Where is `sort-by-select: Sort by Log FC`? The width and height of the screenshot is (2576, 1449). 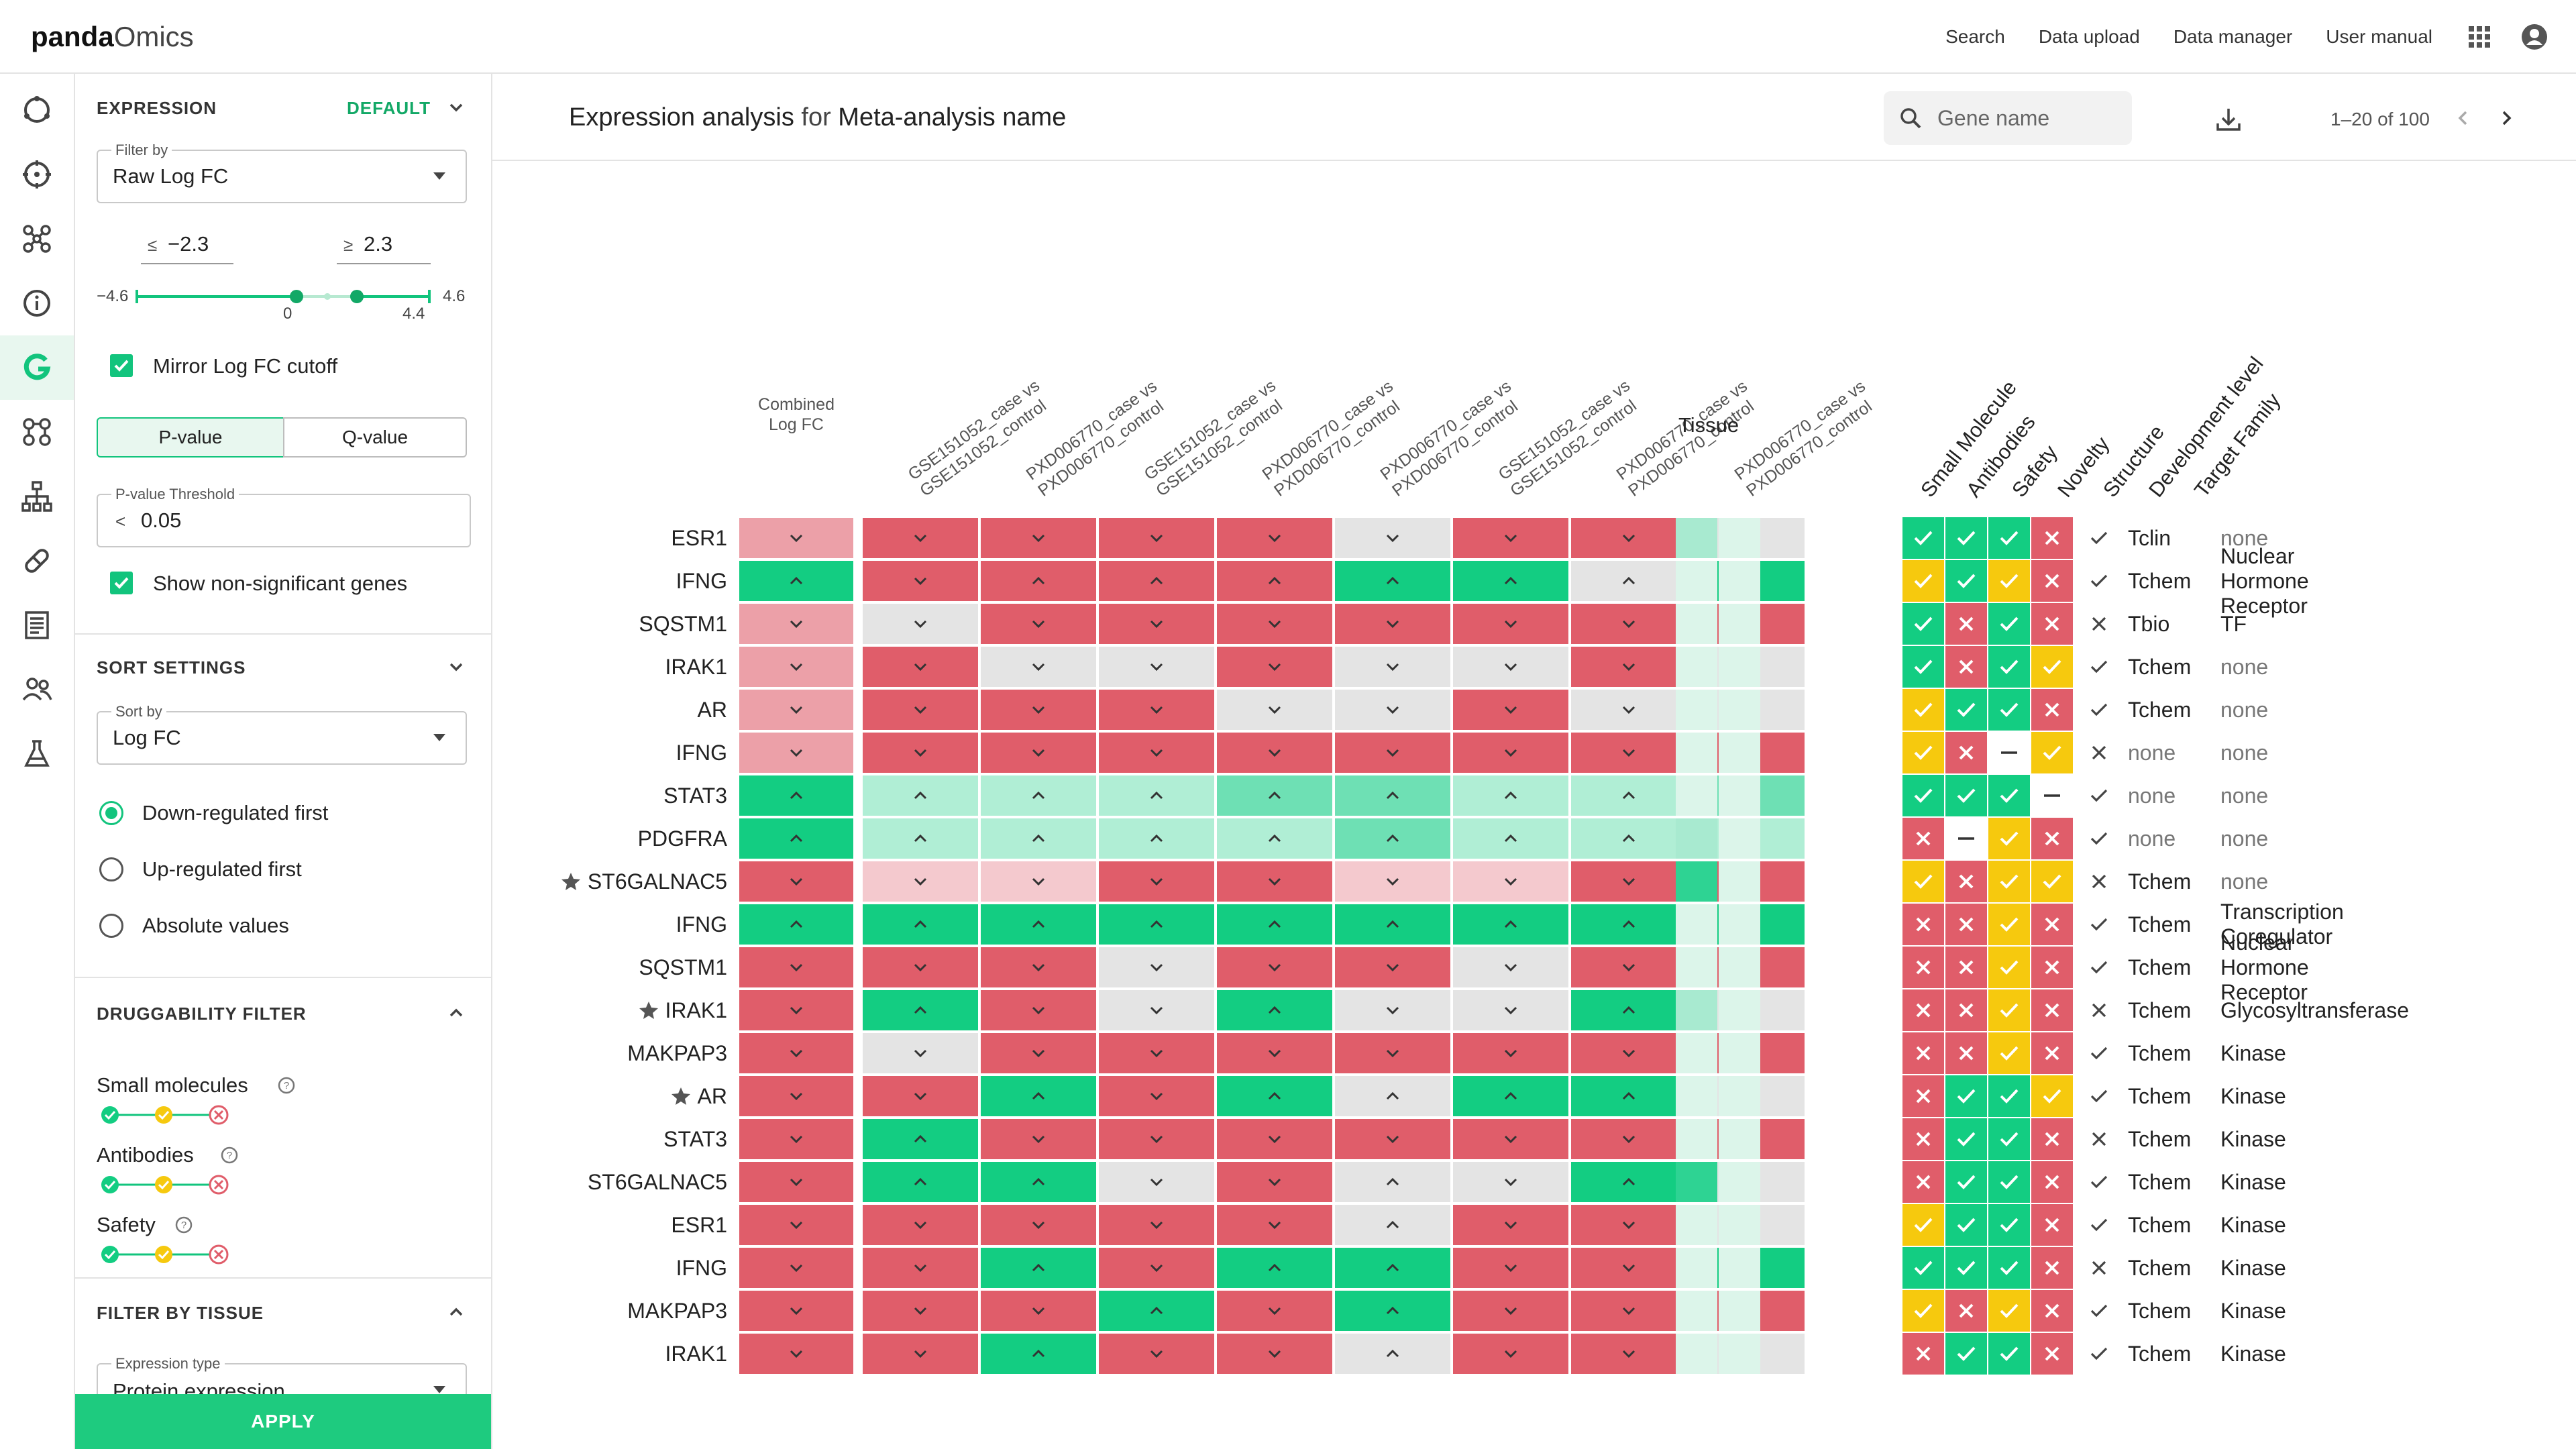
sort-by-select: Sort by Log FC is located at coordinates (282, 734).